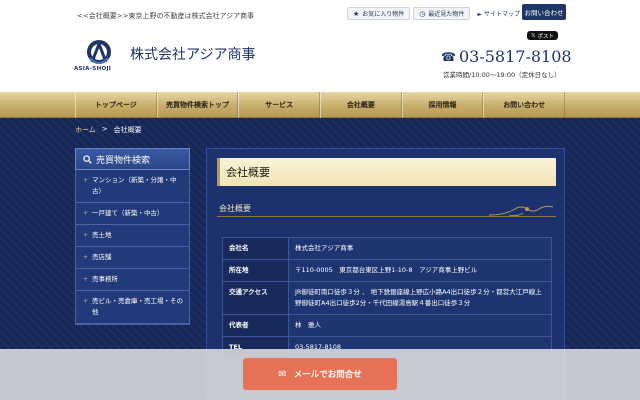  What do you see at coordinates (544, 12) in the screenshot?
I see `contact-button: お問い合わせ` at bounding box center [544, 12].